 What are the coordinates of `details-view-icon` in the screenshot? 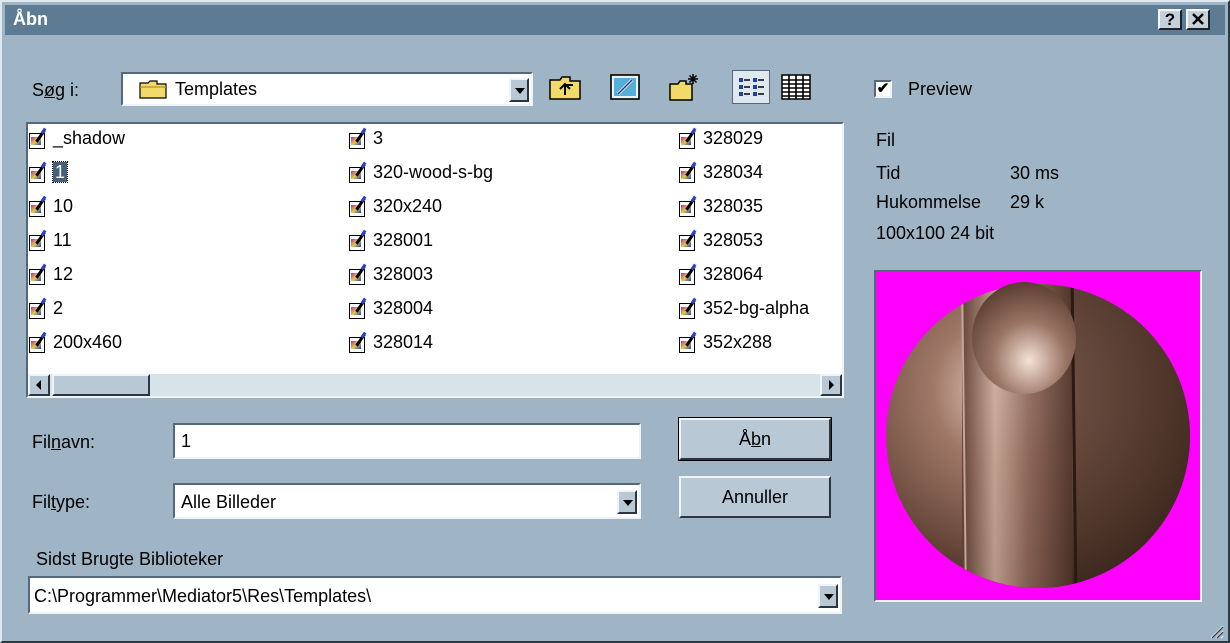 It's located at (796, 87).